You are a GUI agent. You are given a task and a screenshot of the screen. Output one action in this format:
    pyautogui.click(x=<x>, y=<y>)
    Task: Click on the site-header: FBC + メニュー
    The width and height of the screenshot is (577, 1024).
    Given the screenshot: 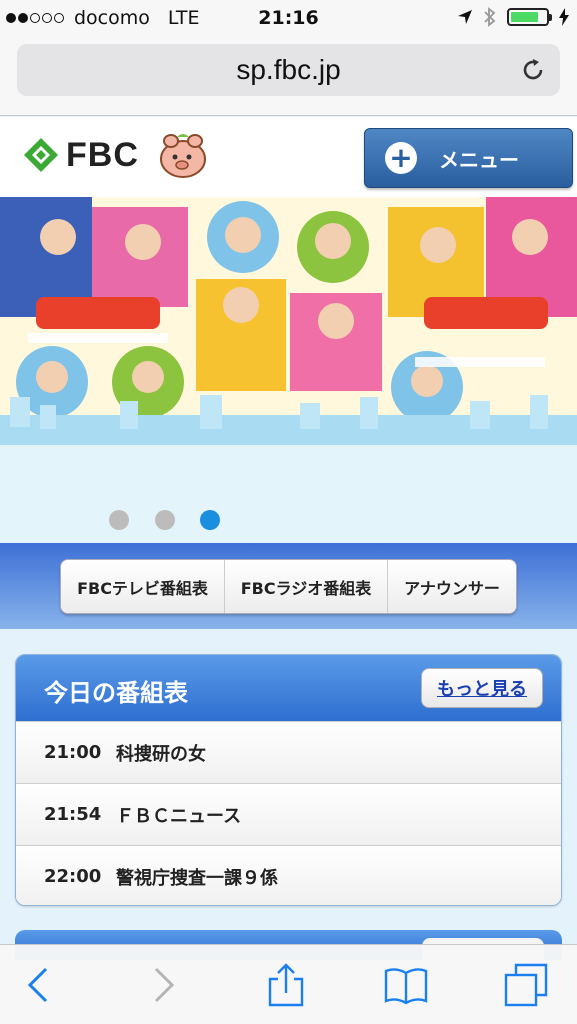 What is the action you would take?
    pyautogui.click(x=288, y=157)
    